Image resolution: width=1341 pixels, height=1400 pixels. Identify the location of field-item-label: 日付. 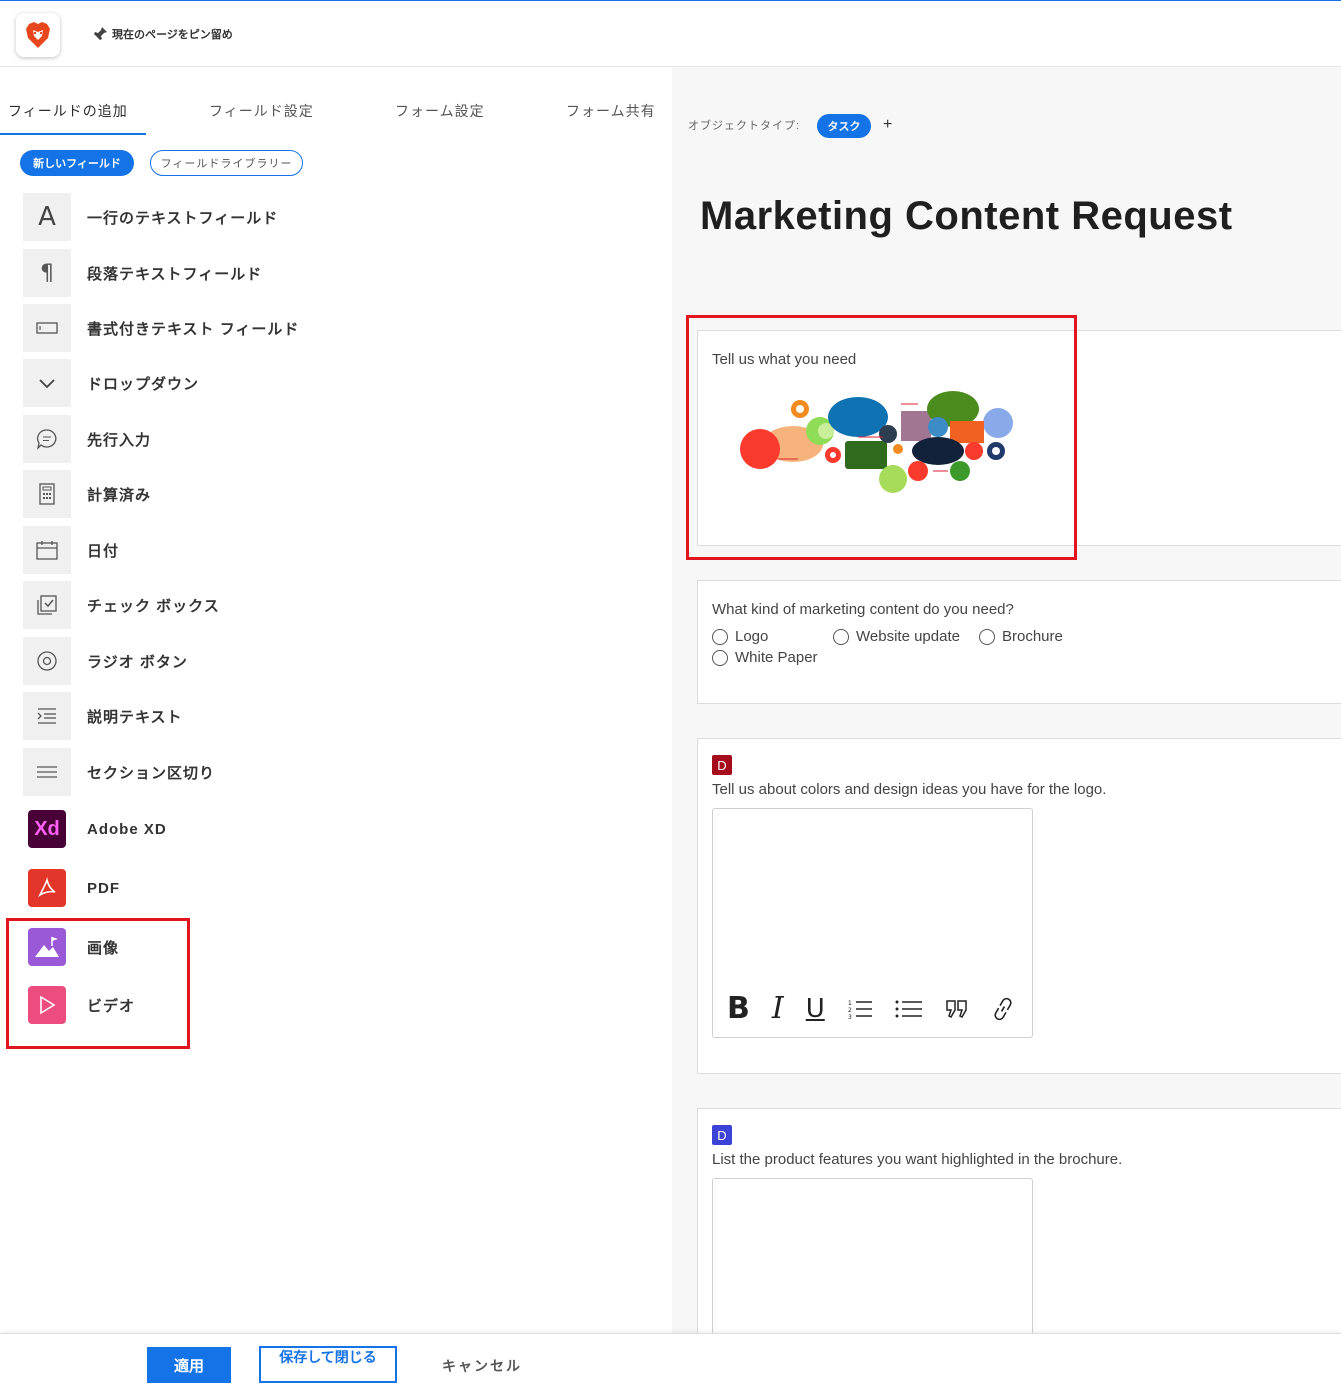
(103, 551).